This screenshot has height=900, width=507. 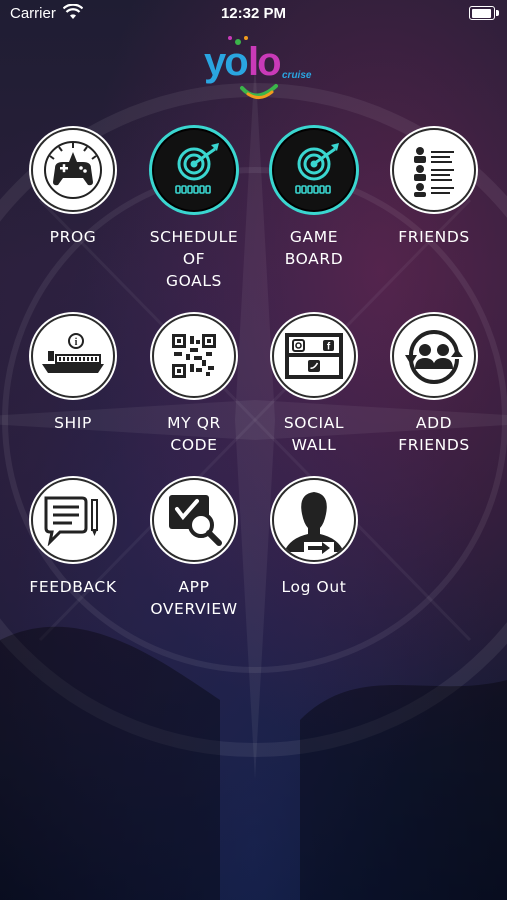 What do you see at coordinates (194, 259) in the screenshot?
I see `schedule-label: SCHEDULE OF GOALS` at bounding box center [194, 259].